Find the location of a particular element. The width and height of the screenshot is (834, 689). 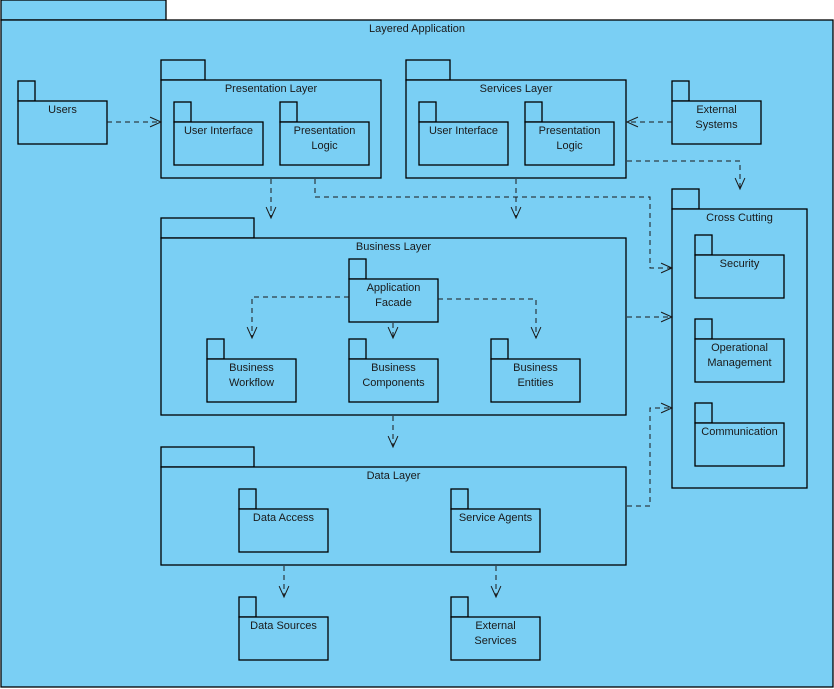

package-label: Presentation Layer is located at coordinates (271, 89).